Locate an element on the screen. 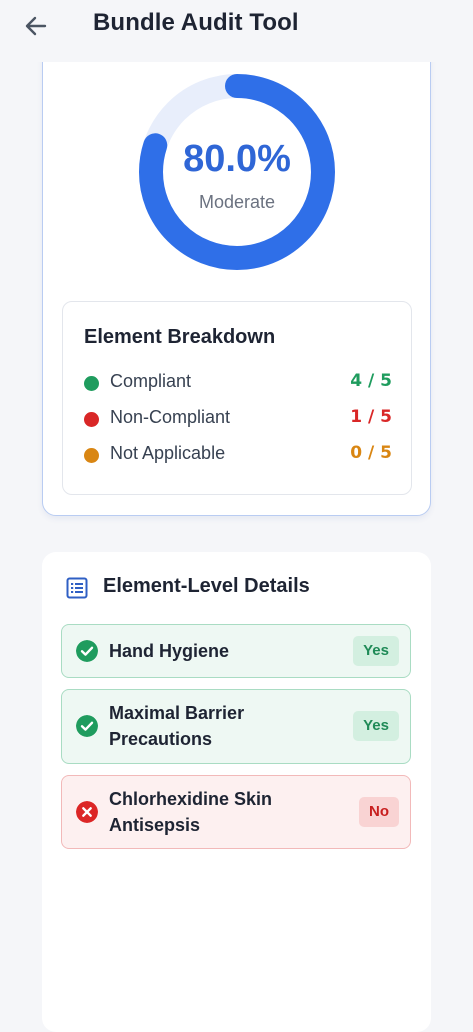  breakdown-row-non-compliant: Non-Compliant 1 / 5 is located at coordinates (238, 419).